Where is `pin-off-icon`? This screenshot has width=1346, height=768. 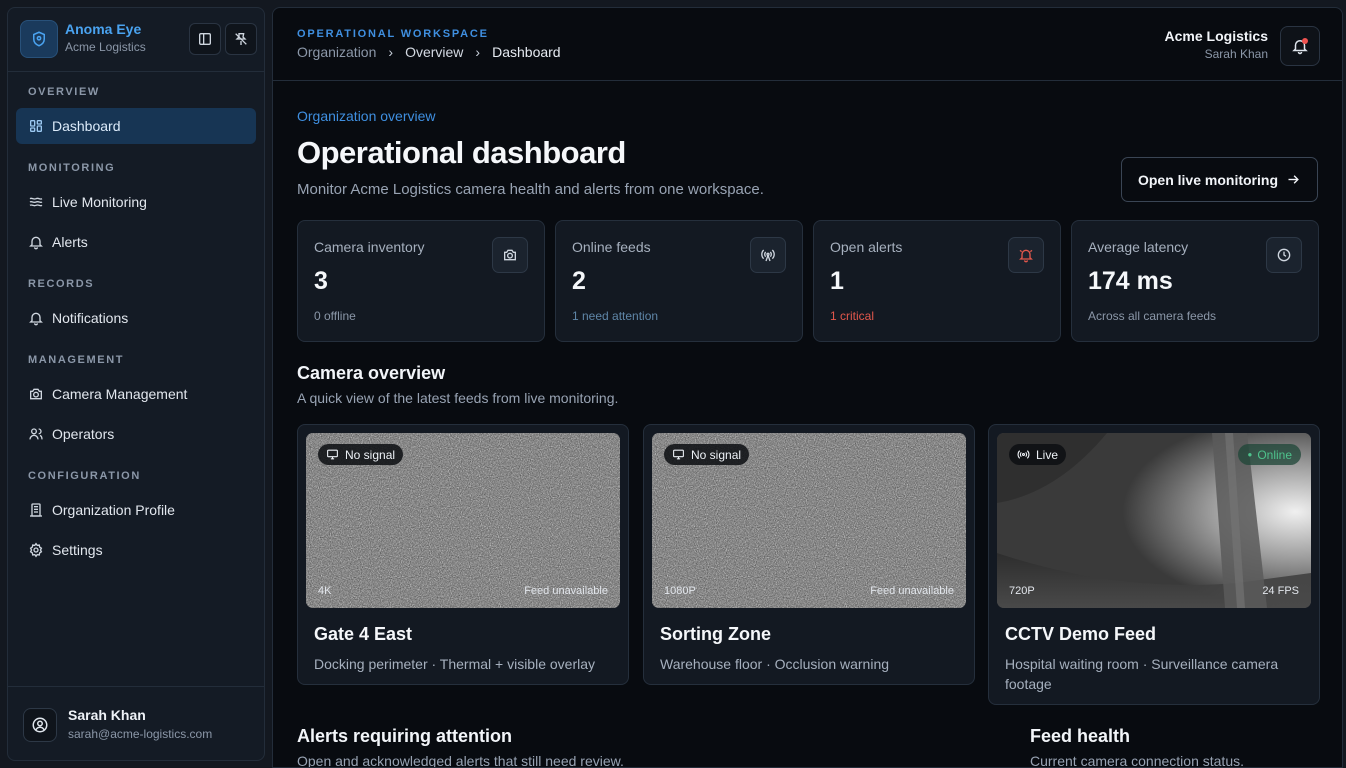
pin-off-icon is located at coordinates (241, 39).